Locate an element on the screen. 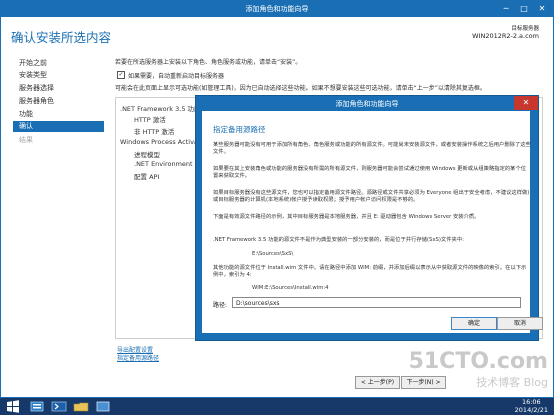  path-label: 路径: is located at coordinates (220, 305).